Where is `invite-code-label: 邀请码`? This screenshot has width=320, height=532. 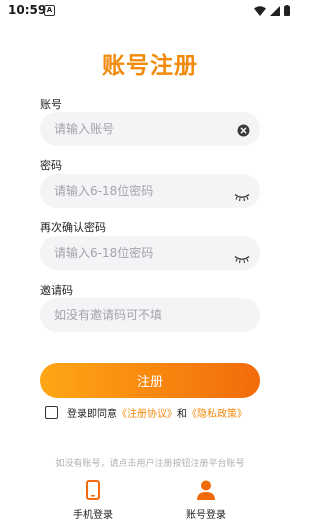
invite-code-label: 邀请码 is located at coordinates (56, 290).